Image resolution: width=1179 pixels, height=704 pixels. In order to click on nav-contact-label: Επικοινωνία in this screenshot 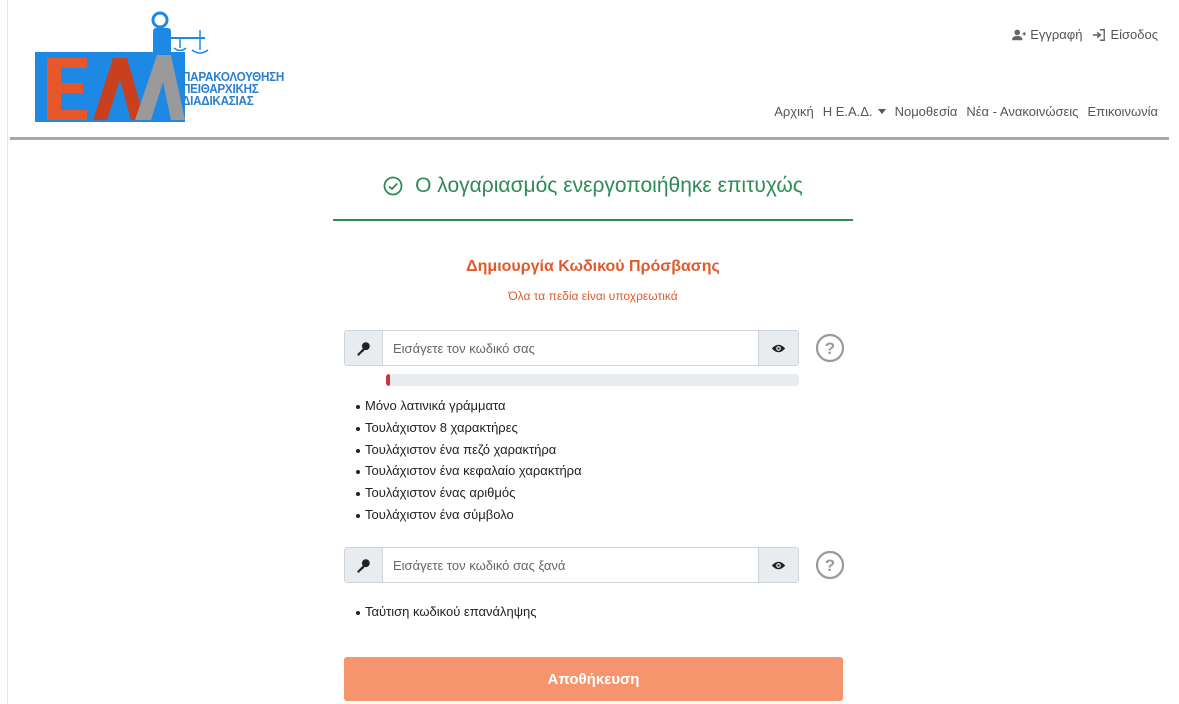, I will do `click(1122, 111)`.